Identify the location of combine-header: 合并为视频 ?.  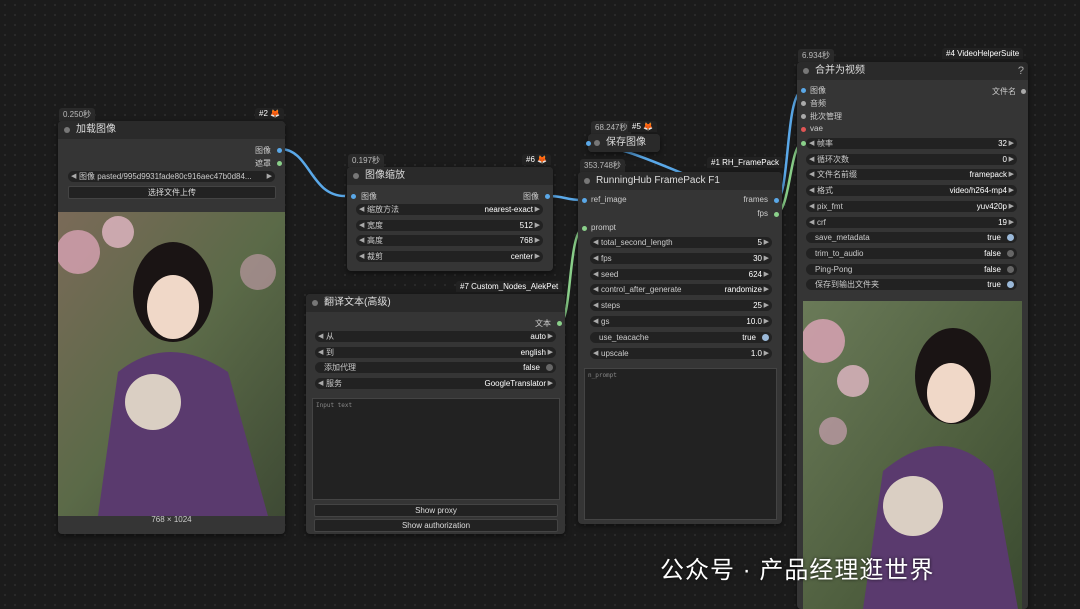
(912, 71).